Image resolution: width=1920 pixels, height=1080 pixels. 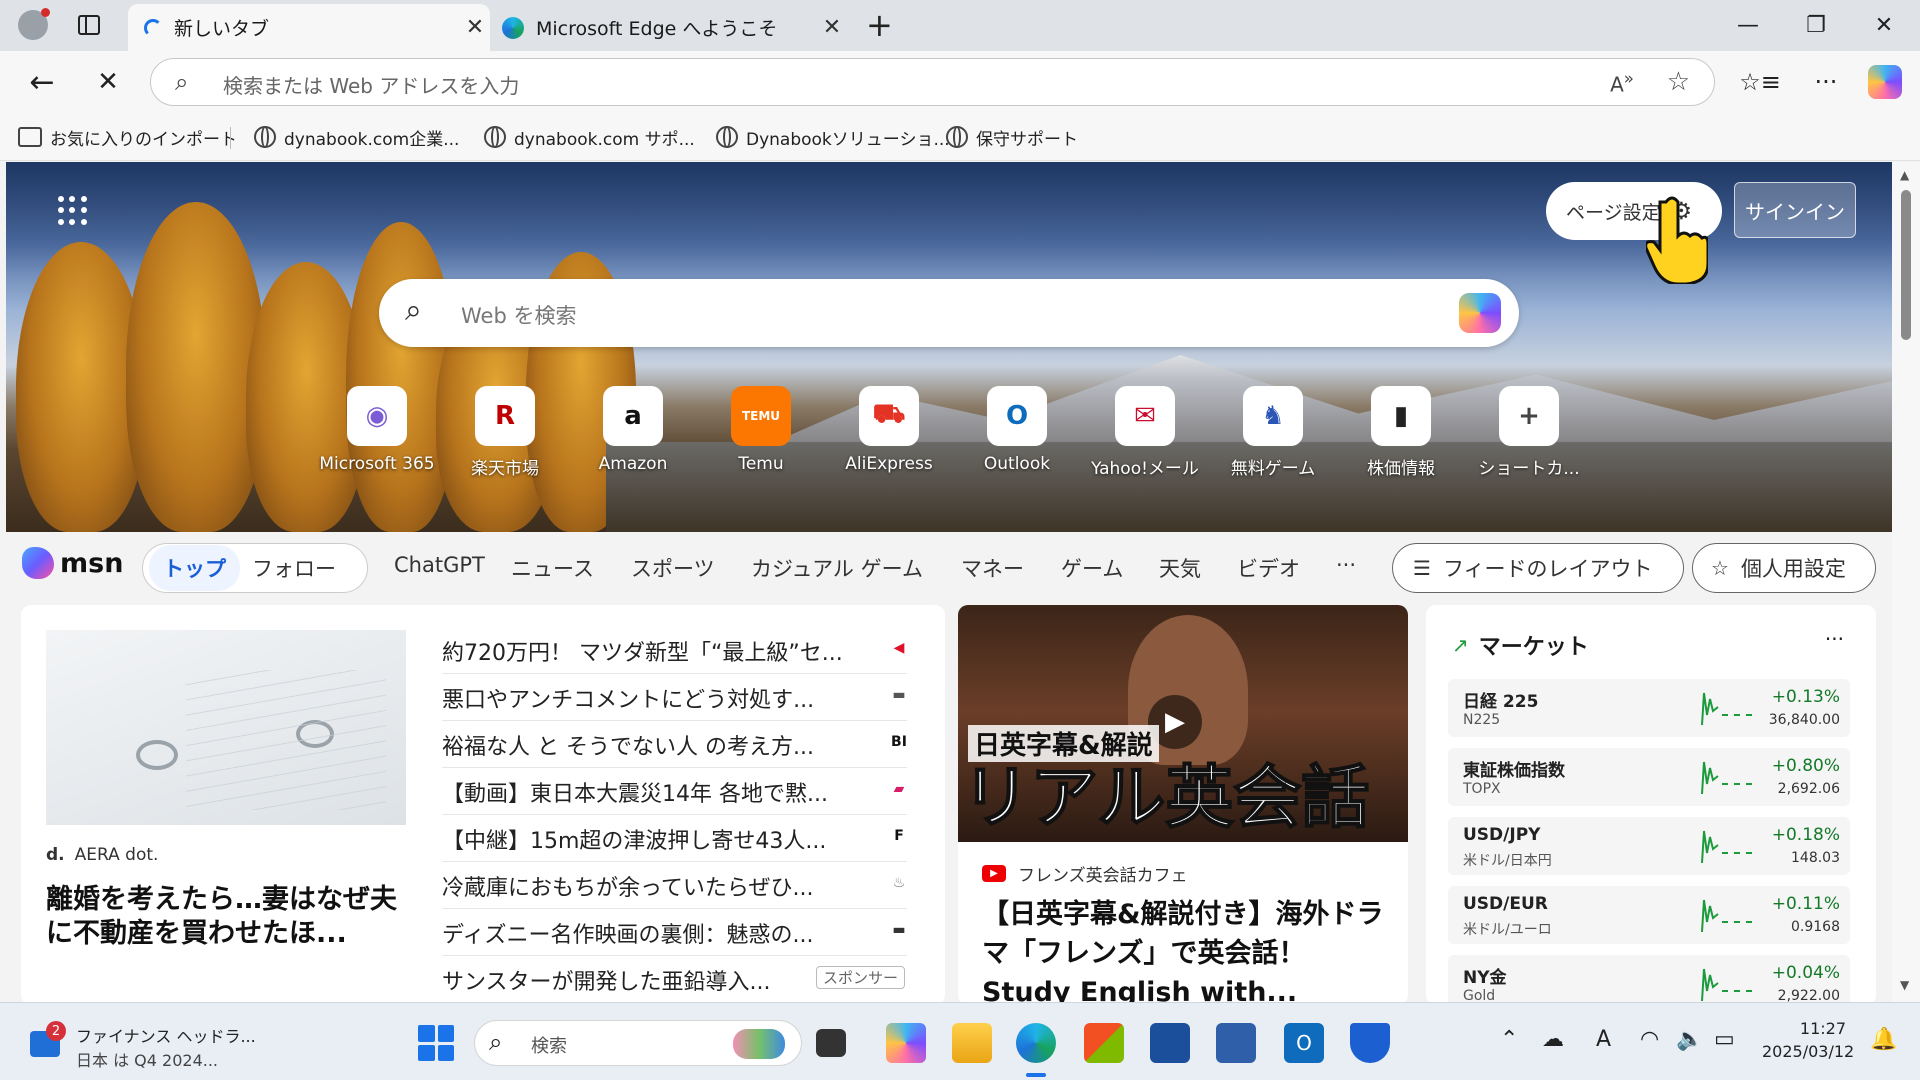 I want to click on article-source: d. AERA dot., so click(x=102, y=855).